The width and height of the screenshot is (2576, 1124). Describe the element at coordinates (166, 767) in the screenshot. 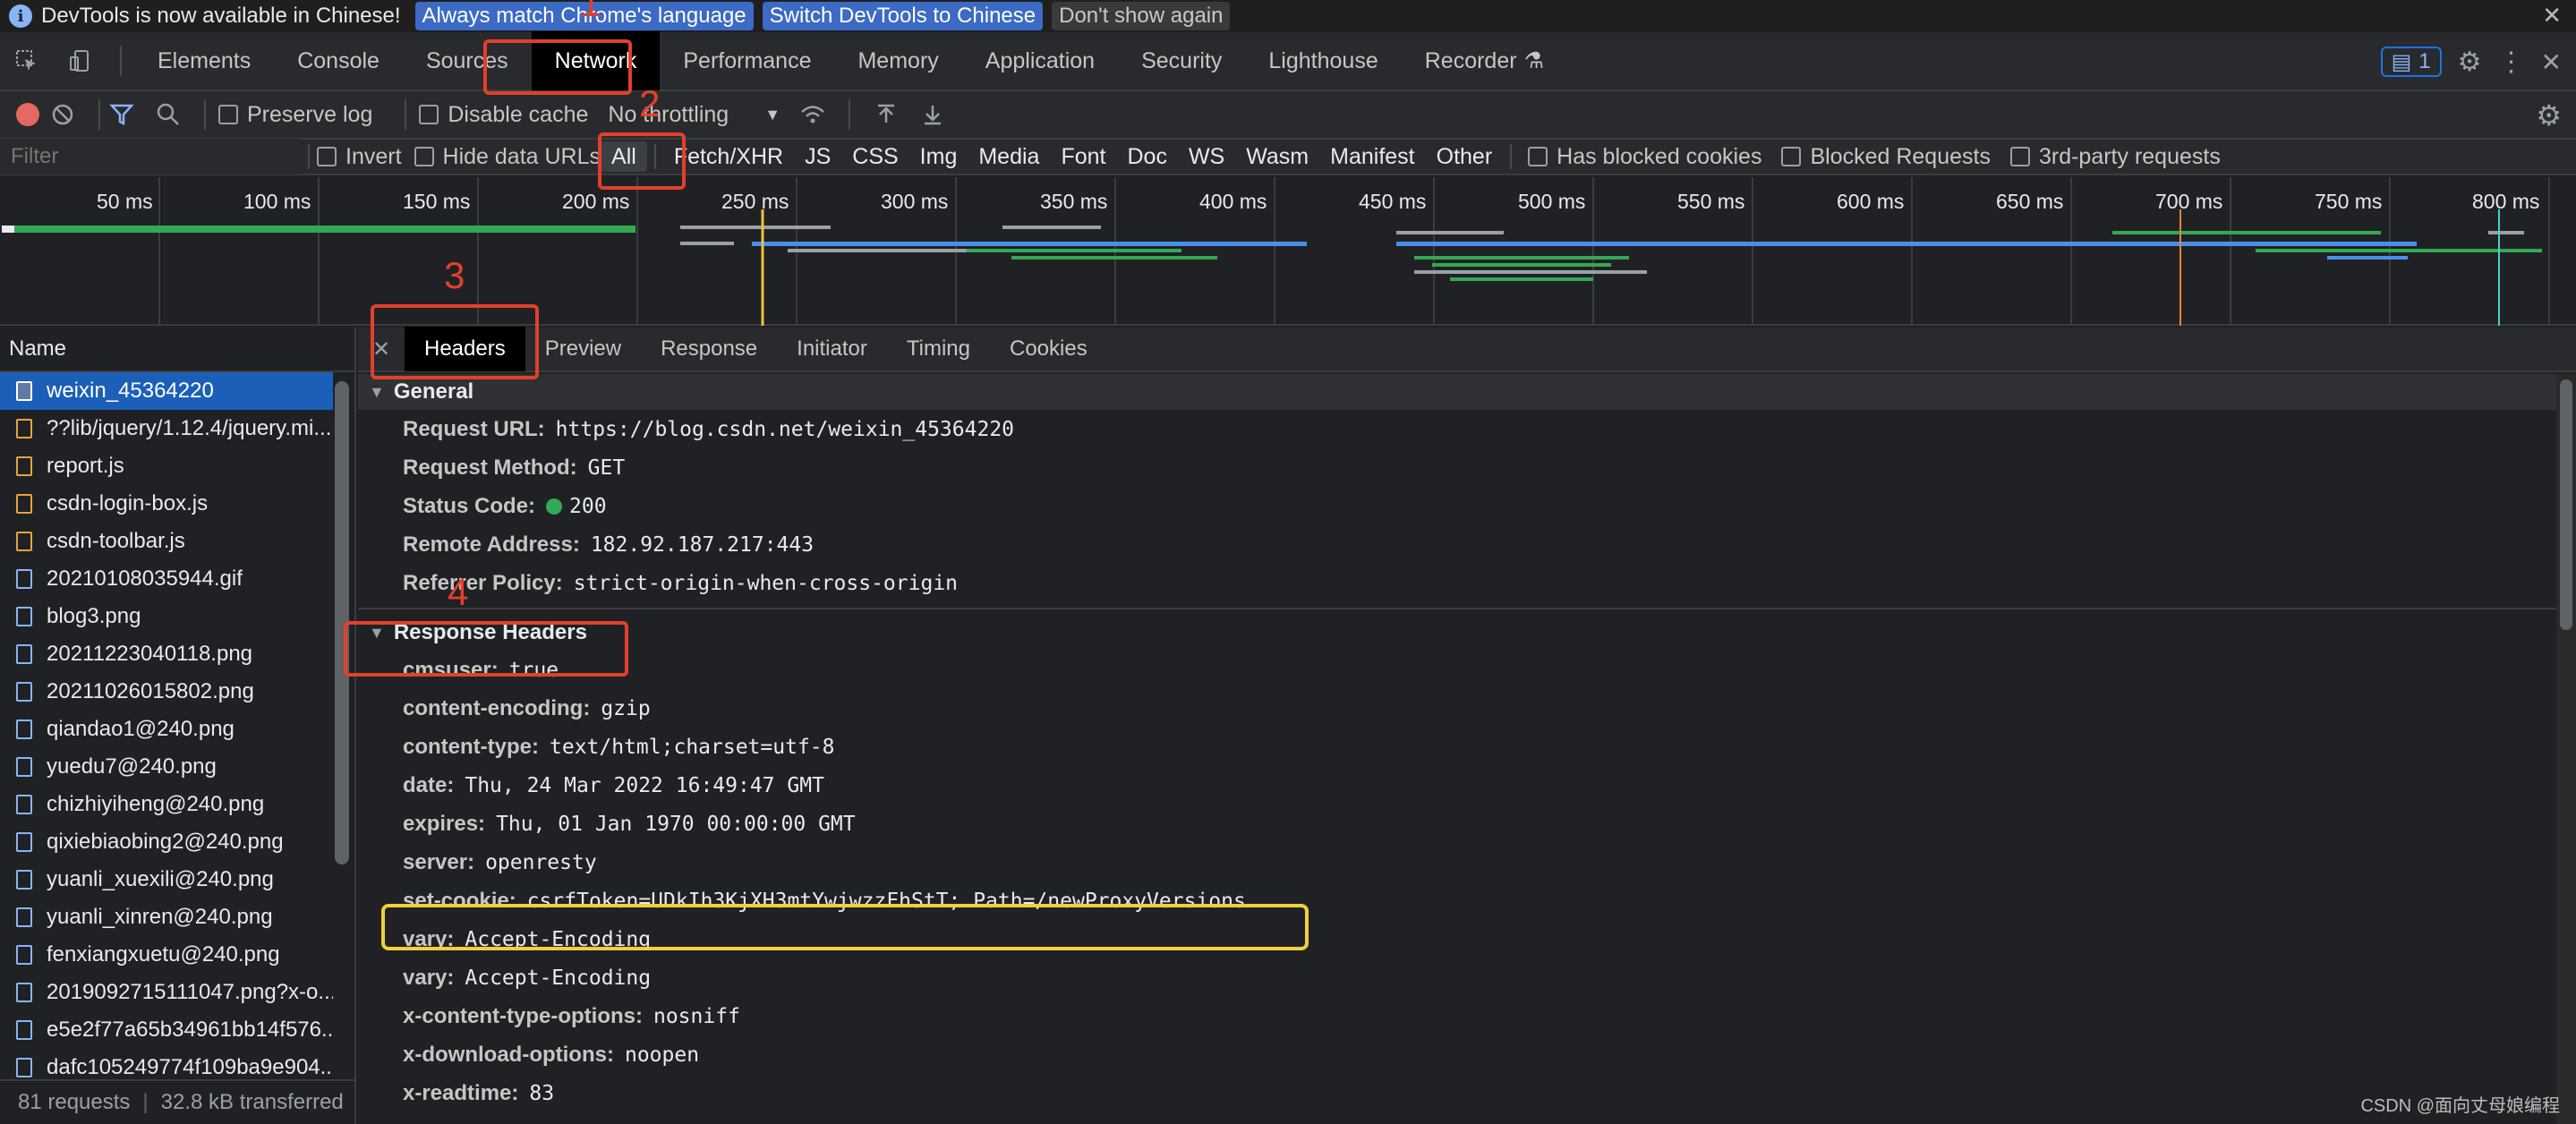

I see `request-row: yuedu7@240.png` at that location.